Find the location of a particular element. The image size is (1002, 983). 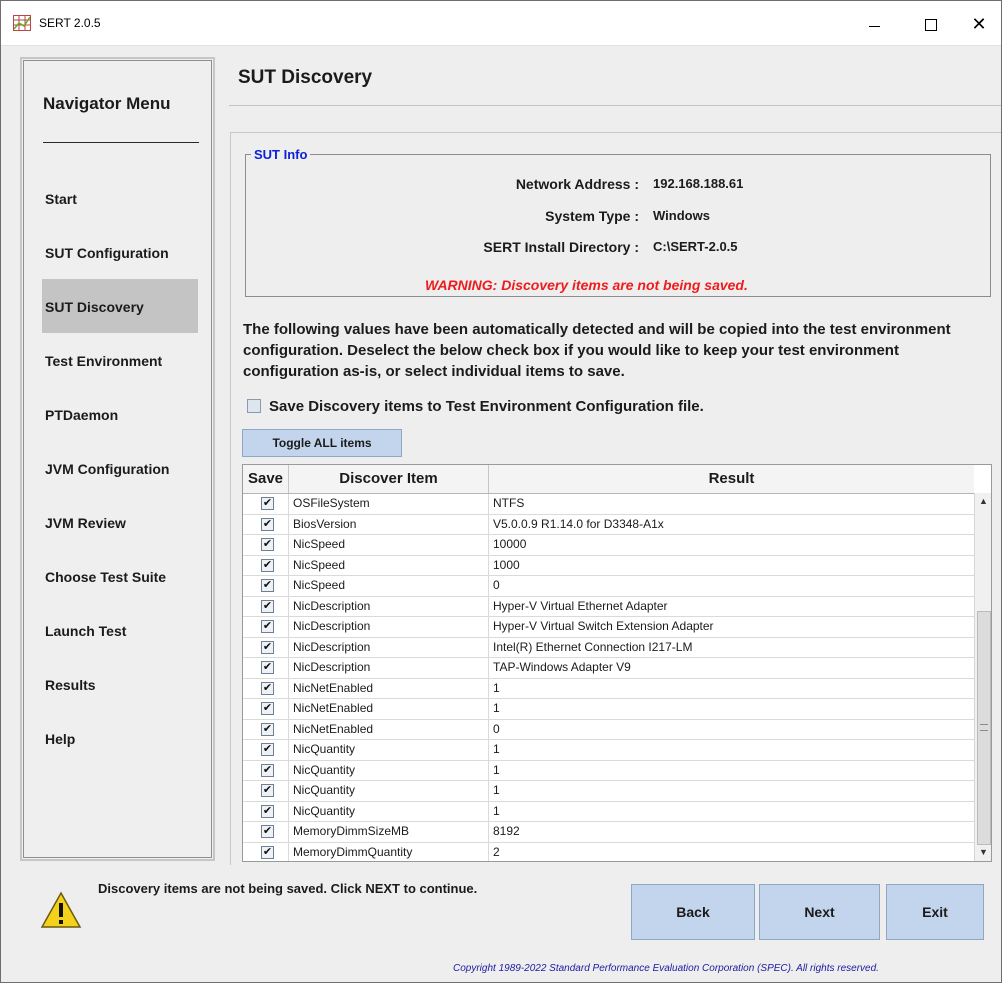

vertical-scrollbar: ▲ ▼ is located at coordinates (982, 677).